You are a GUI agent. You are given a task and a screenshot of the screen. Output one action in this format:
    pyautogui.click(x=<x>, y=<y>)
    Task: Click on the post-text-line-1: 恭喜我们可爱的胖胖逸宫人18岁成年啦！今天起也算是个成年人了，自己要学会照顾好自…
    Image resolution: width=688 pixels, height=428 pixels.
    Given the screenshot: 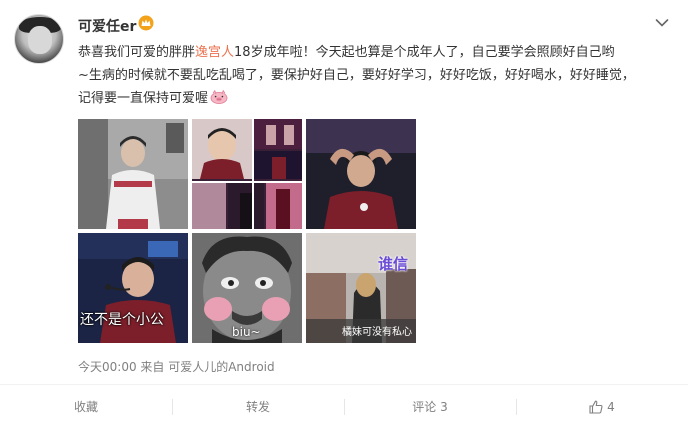 What is the action you would take?
    pyautogui.click(x=378, y=52)
    